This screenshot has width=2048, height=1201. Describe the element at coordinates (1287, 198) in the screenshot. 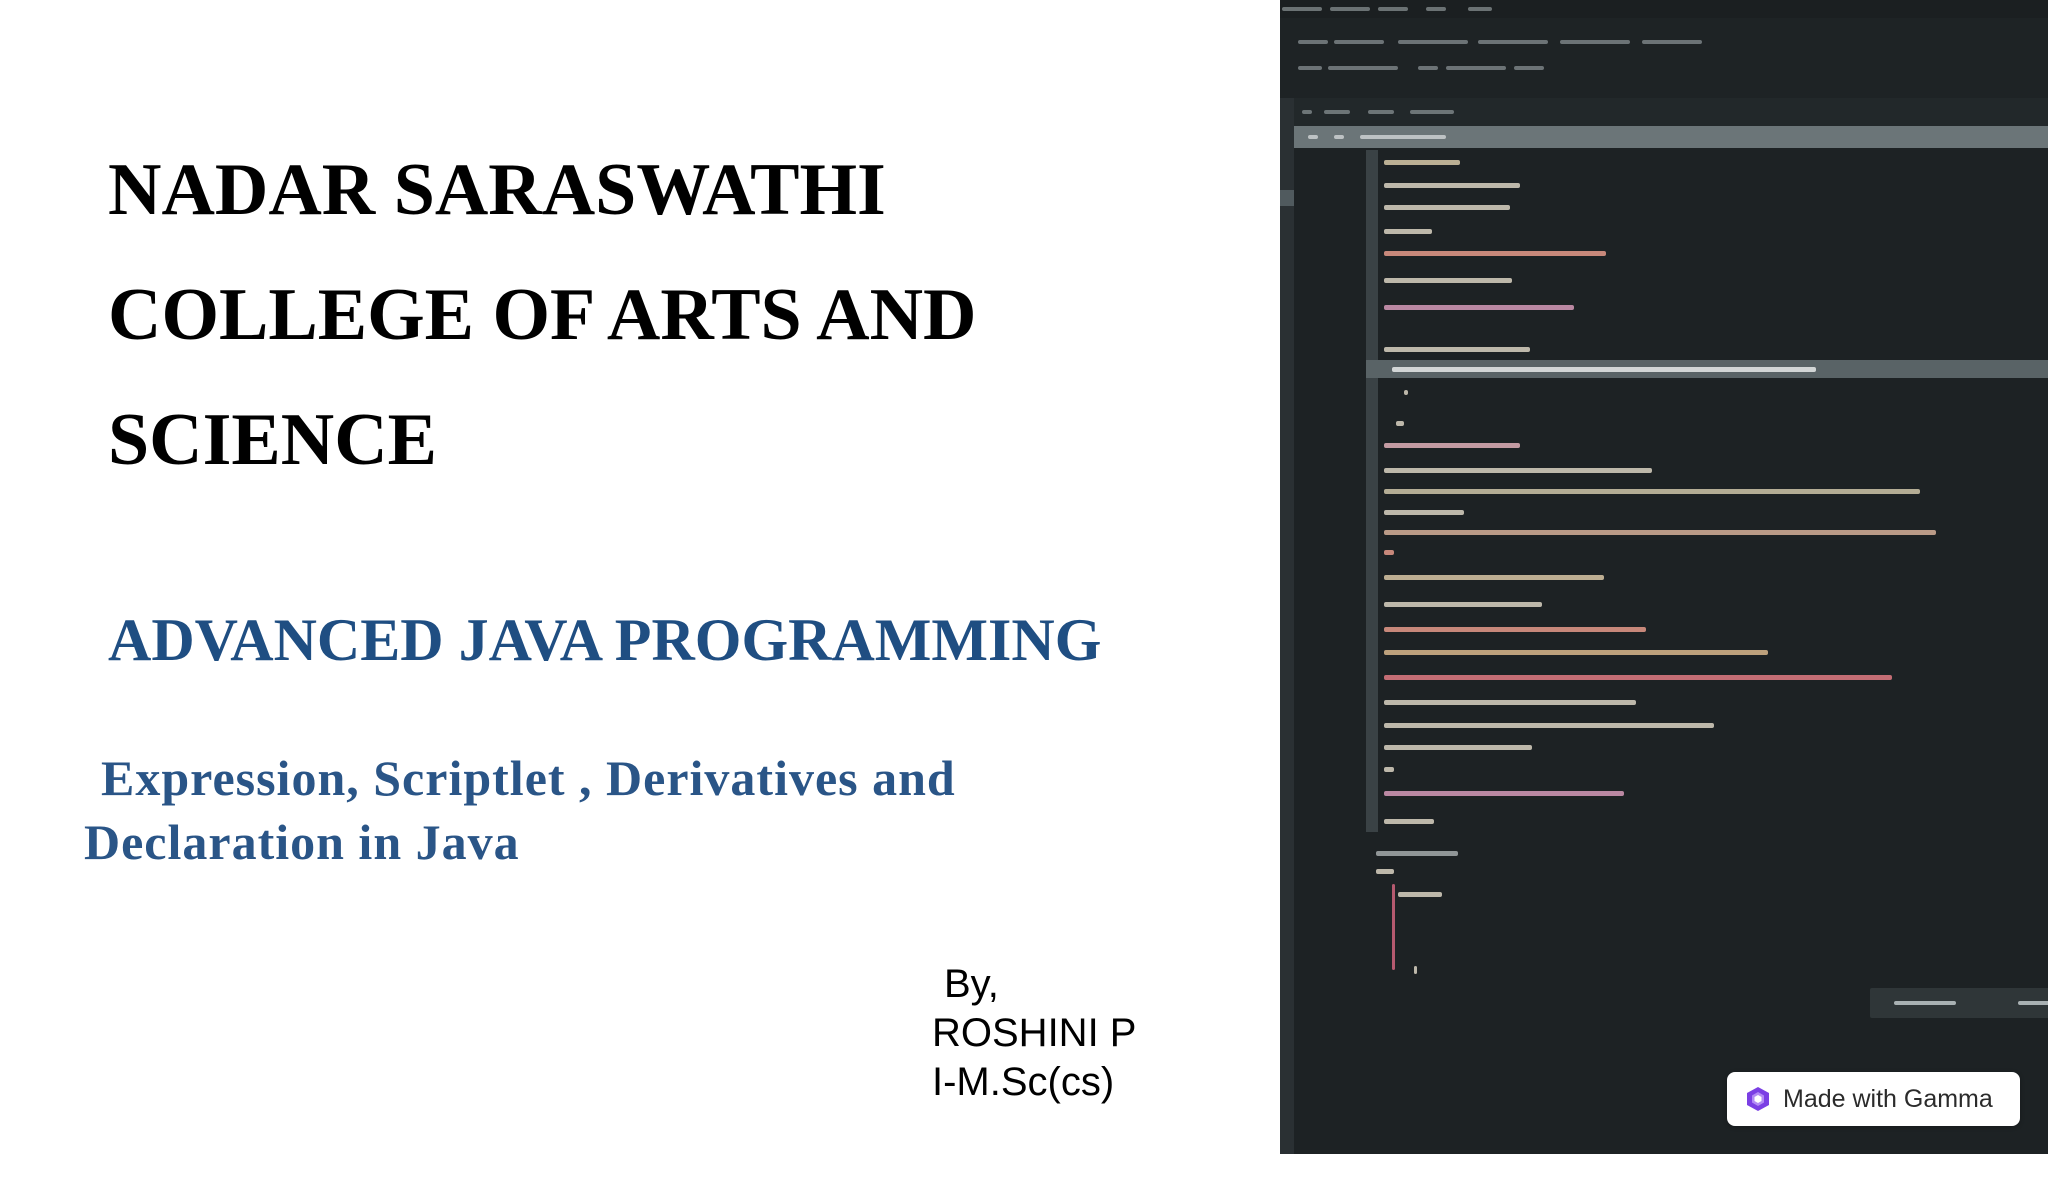

I see `editor-side-marker` at that location.